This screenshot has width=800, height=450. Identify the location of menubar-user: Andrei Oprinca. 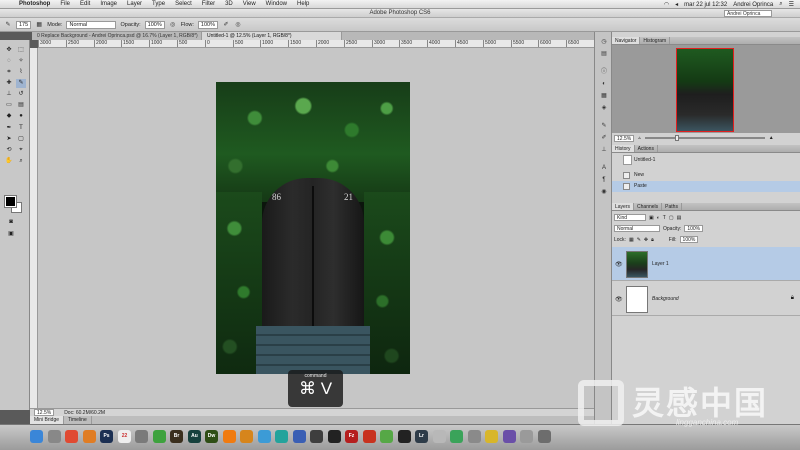
(753, 5).